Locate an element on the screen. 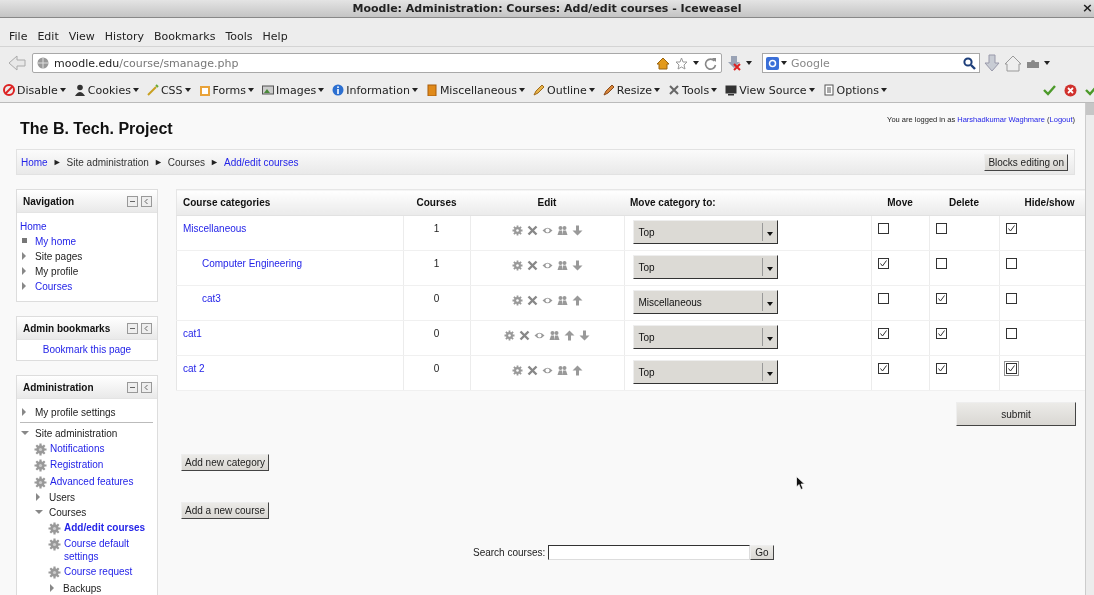  download-blocked-icon is located at coordinates (734, 63).